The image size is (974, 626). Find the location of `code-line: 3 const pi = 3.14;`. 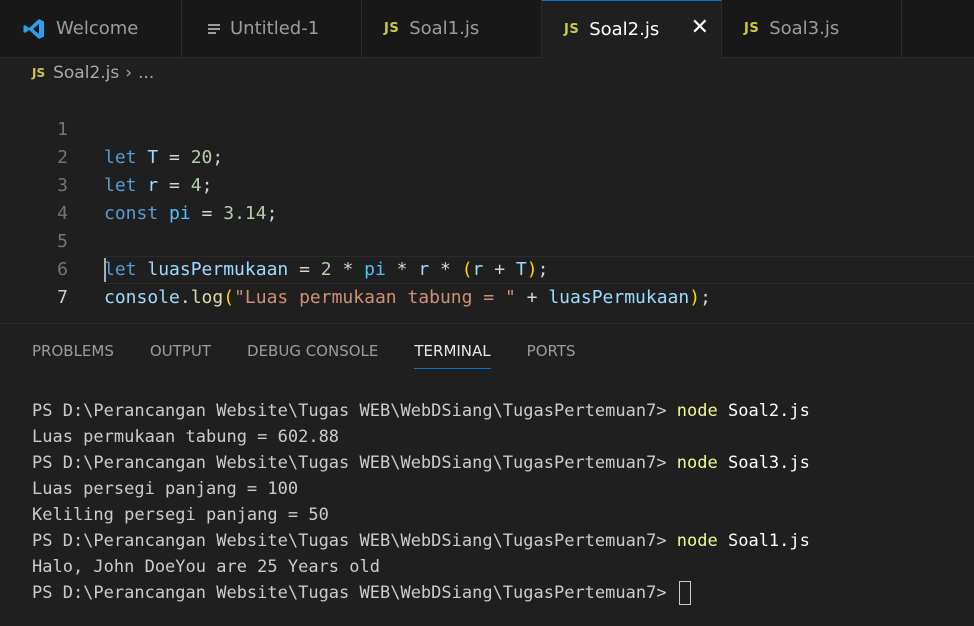

code-line: 3 const pi = 3.14; is located at coordinates (487, 184).